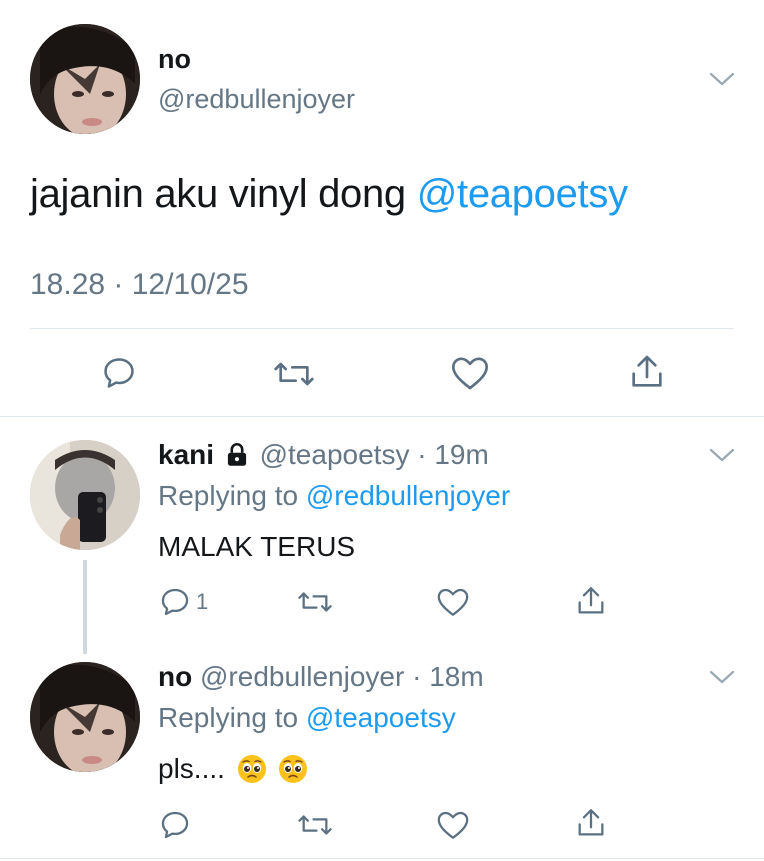 The width and height of the screenshot is (764, 861). I want to click on bottom-divider, so click(382, 858).